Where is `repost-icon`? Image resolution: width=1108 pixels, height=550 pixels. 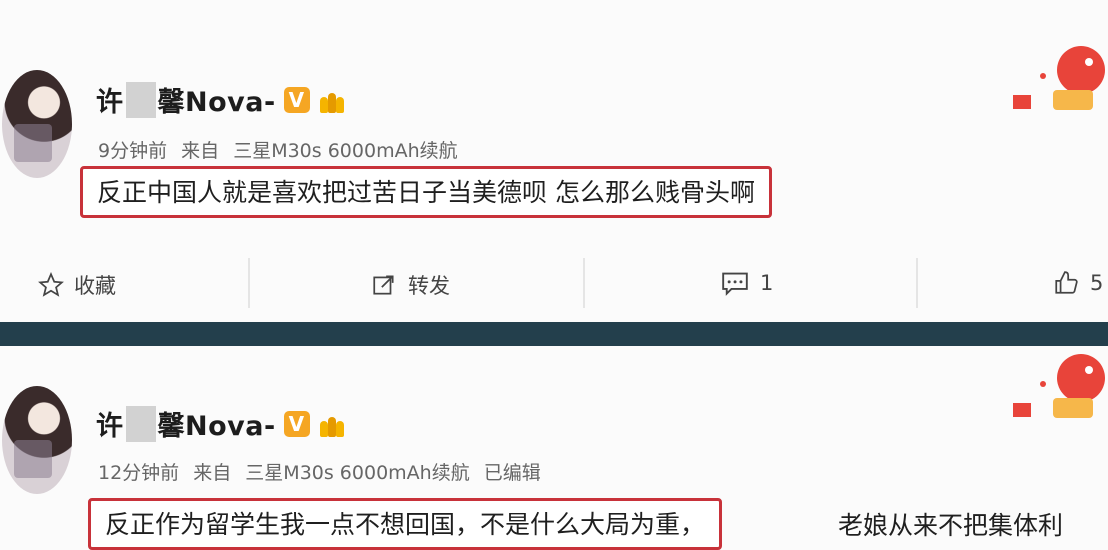
repost-icon is located at coordinates (383, 285).